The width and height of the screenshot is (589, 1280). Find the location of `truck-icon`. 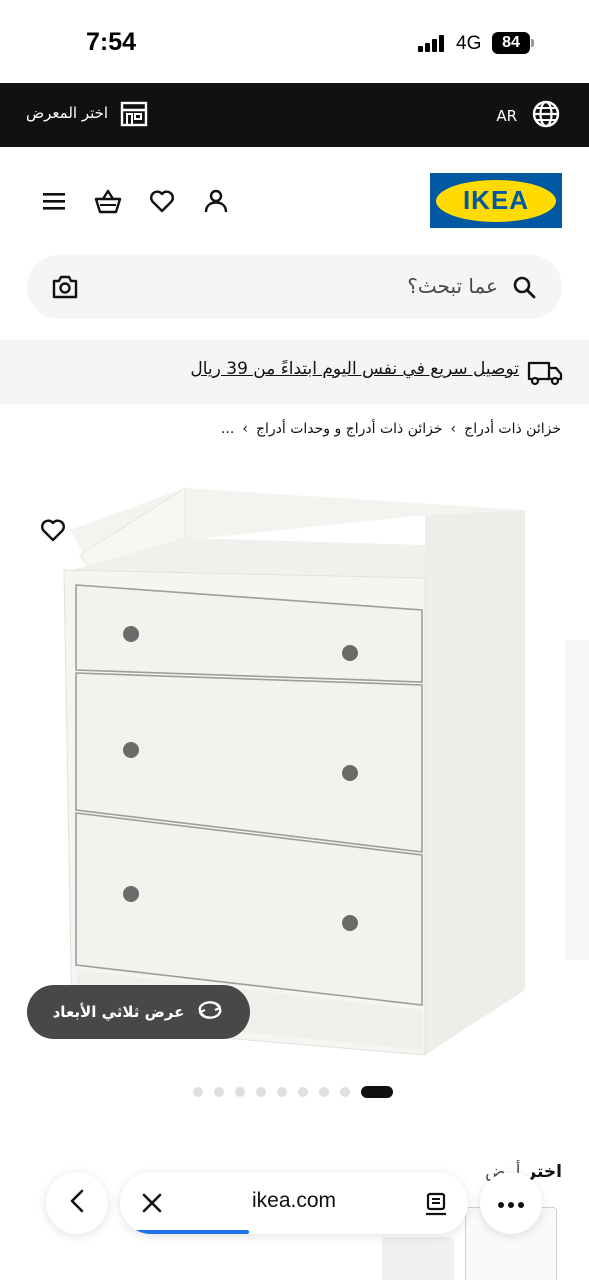

truck-icon is located at coordinates (545, 375).